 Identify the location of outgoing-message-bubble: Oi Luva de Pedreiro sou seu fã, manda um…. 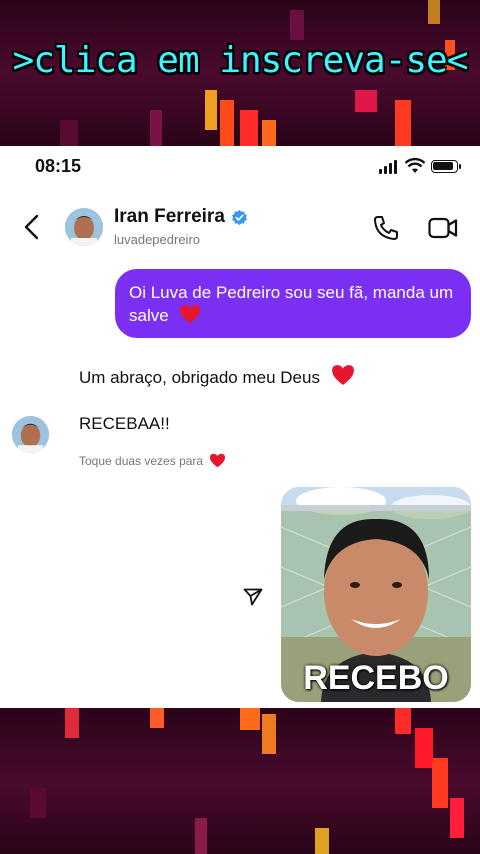
(293, 303).